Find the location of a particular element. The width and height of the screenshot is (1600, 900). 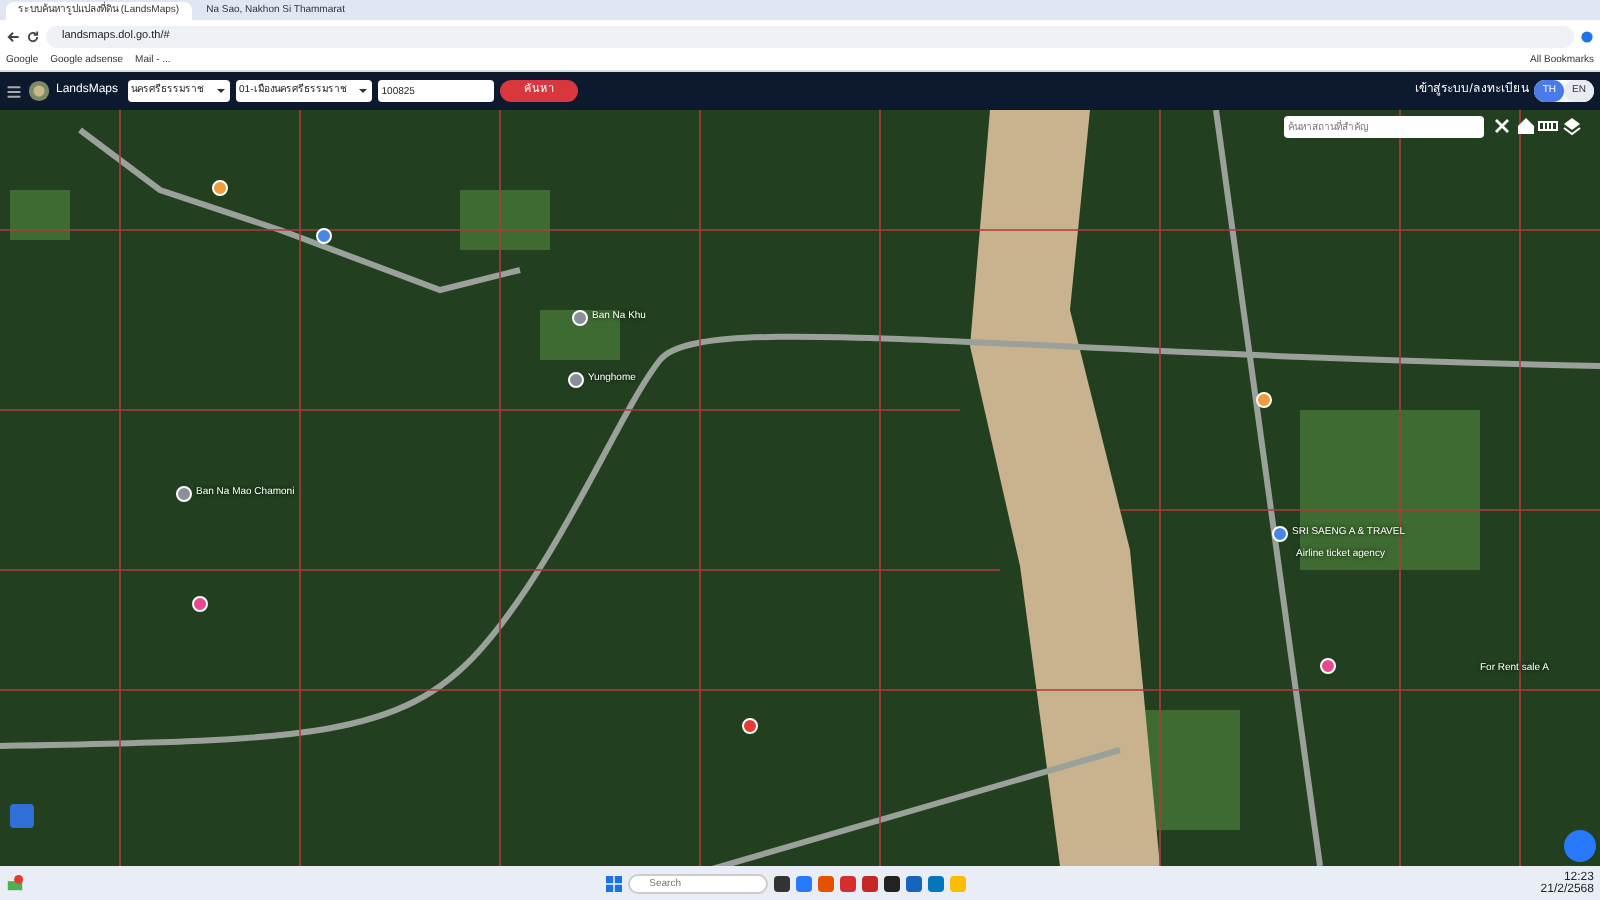

reload-icon is located at coordinates (33, 36).